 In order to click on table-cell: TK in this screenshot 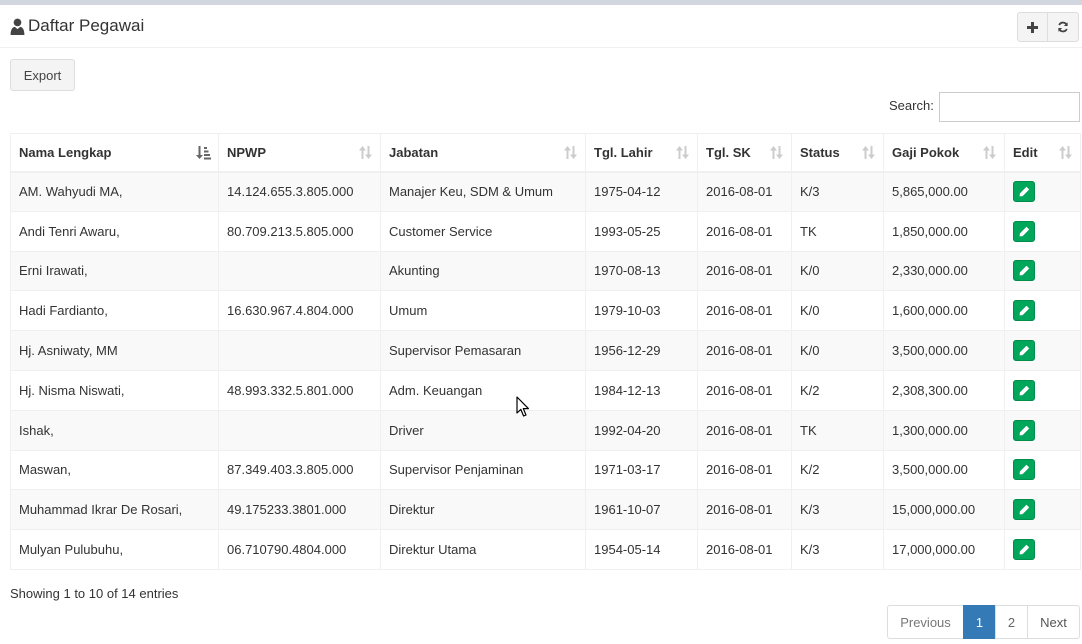, I will do `click(837, 231)`.